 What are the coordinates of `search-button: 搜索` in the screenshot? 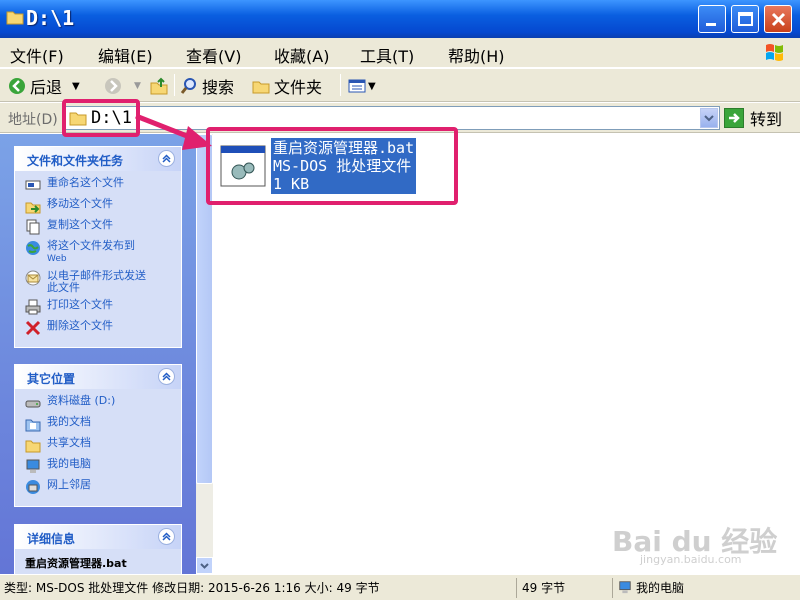 It's located at (207, 86).